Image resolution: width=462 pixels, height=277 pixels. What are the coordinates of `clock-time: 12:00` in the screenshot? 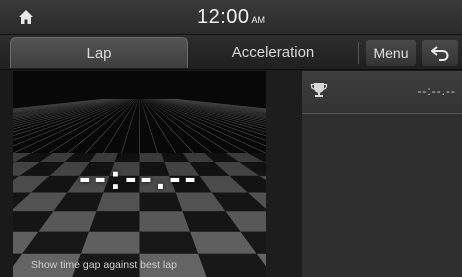 It's located at (223, 17).